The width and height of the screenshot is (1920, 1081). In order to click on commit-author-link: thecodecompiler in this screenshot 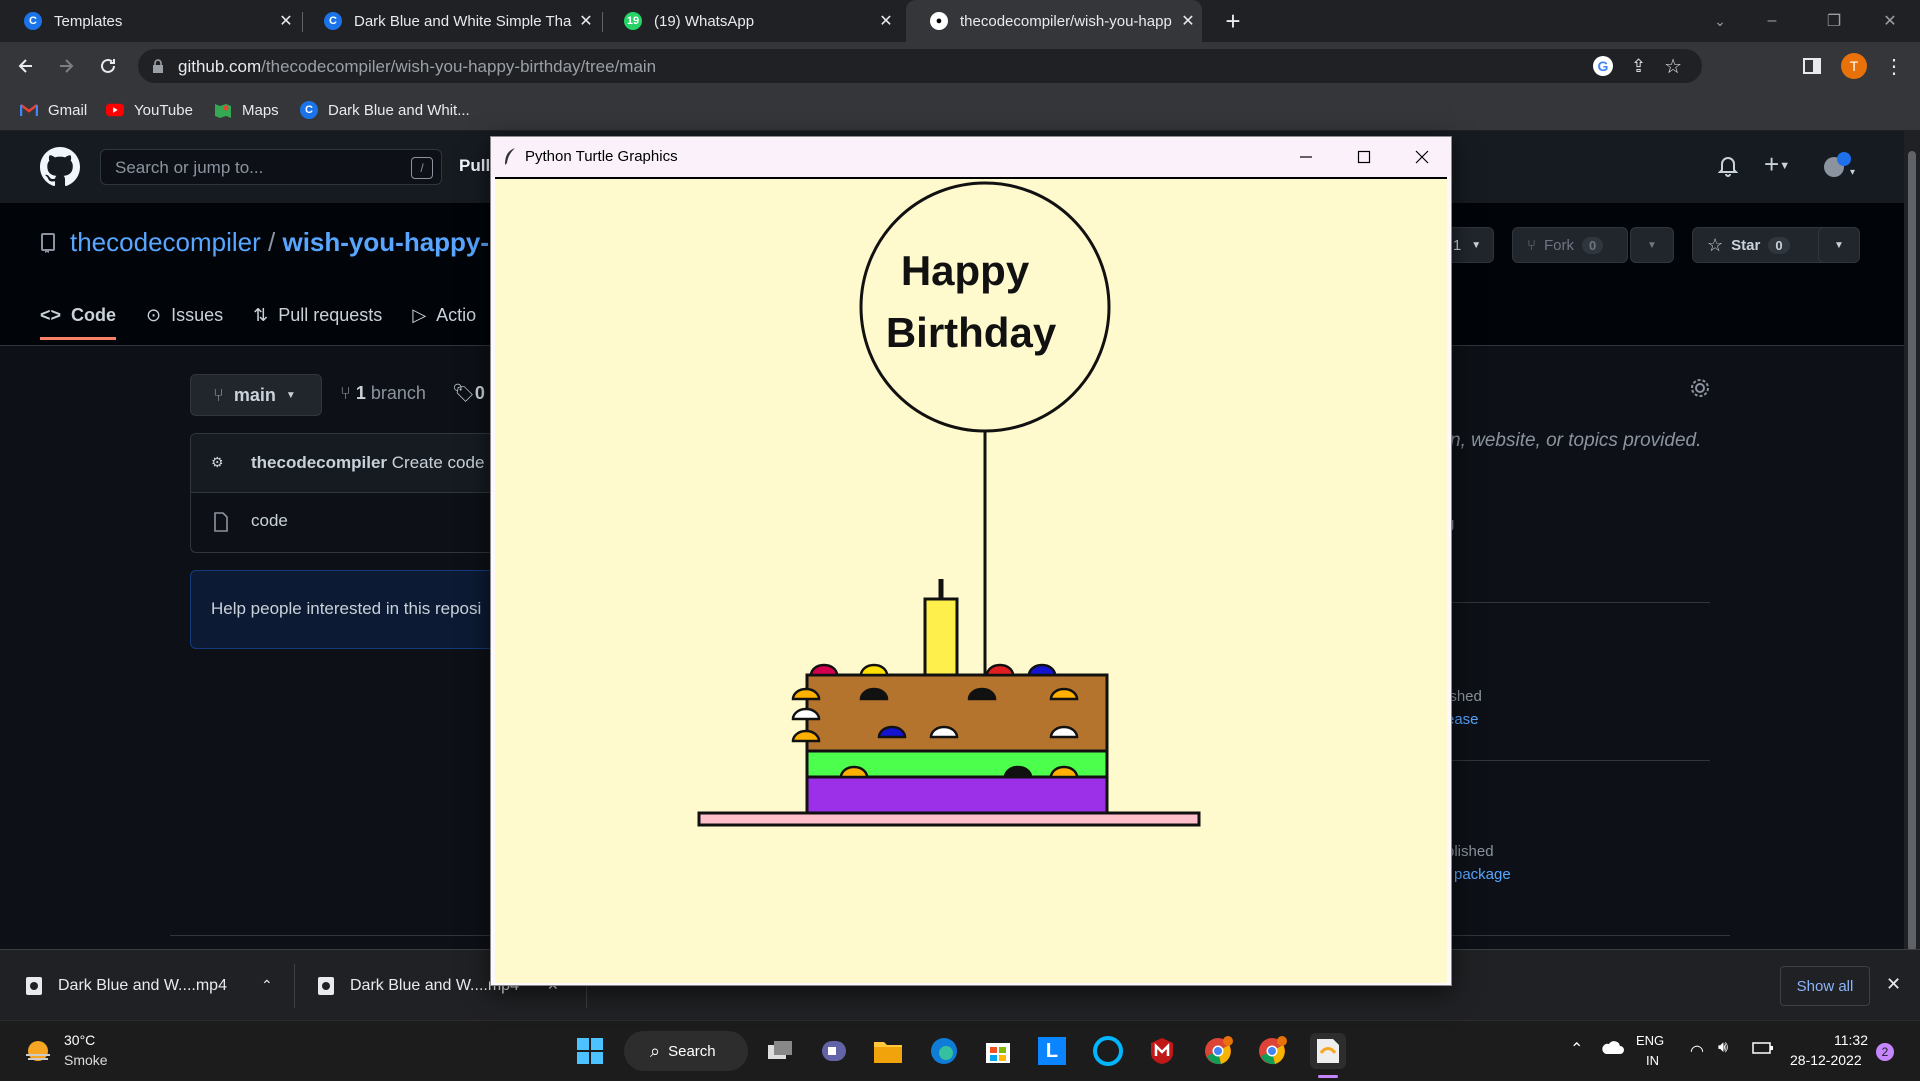, I will do `click(319, 462)`.